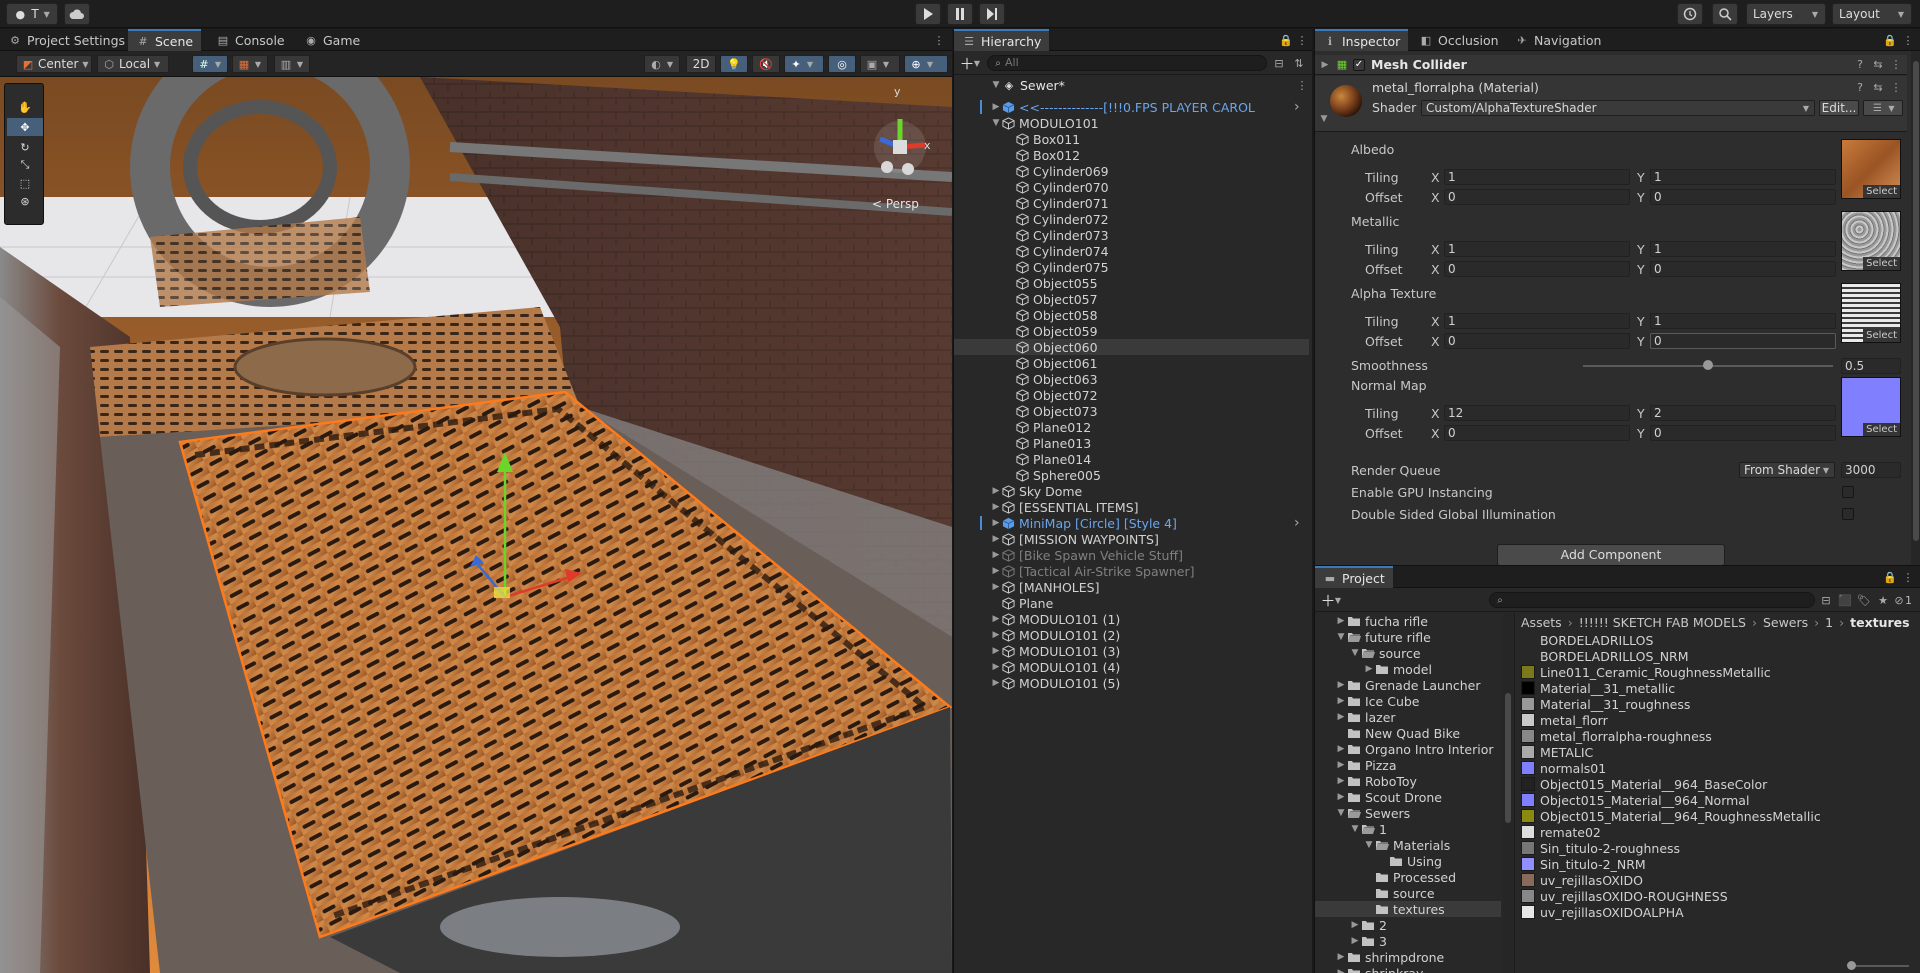 The height and width of the screenshot is (973, 1920). Describe the element at coordinates (1131, 571) in the screenshot. I see `hierarchy-row: ▶ [Tactical Air-Strike Spawner]` at that location.